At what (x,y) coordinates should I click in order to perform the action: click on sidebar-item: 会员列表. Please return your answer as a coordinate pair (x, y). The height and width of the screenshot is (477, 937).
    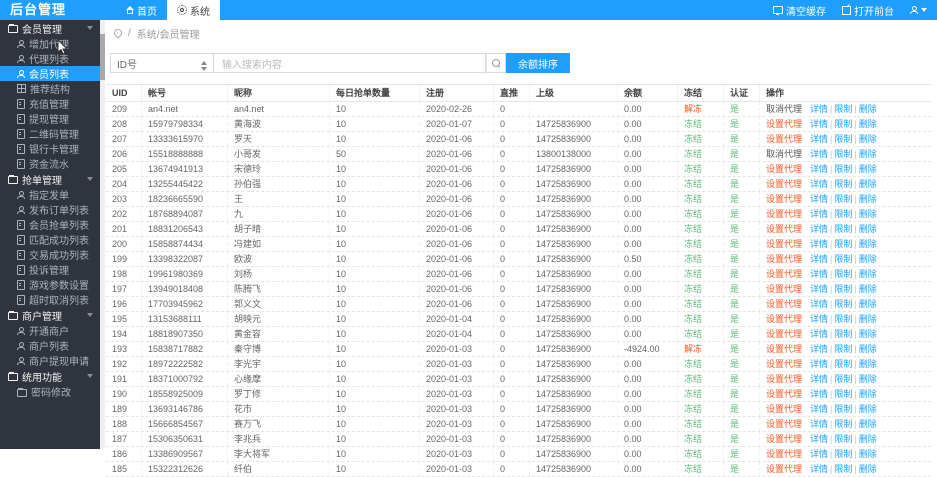
    Looking at the image, I should click on (50, 73).